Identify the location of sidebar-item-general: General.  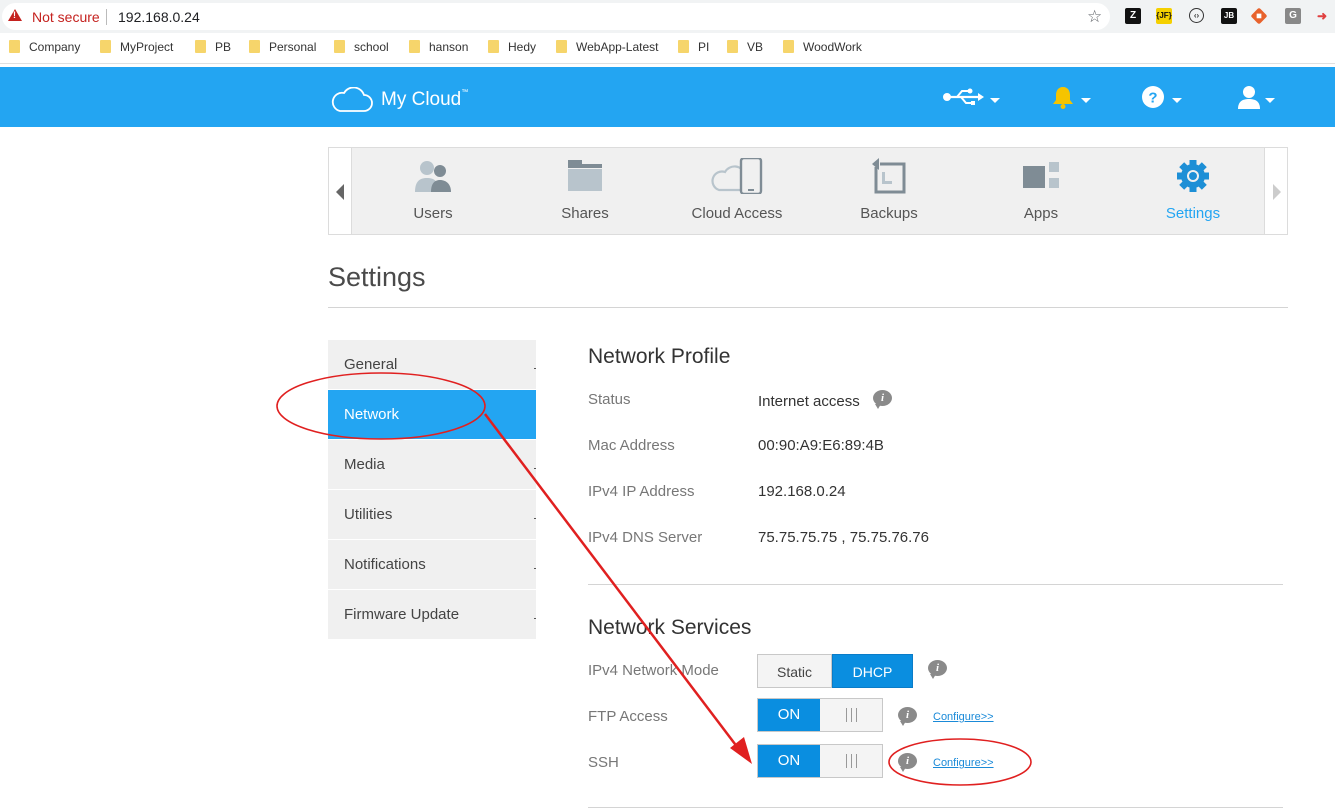
(432, 365).